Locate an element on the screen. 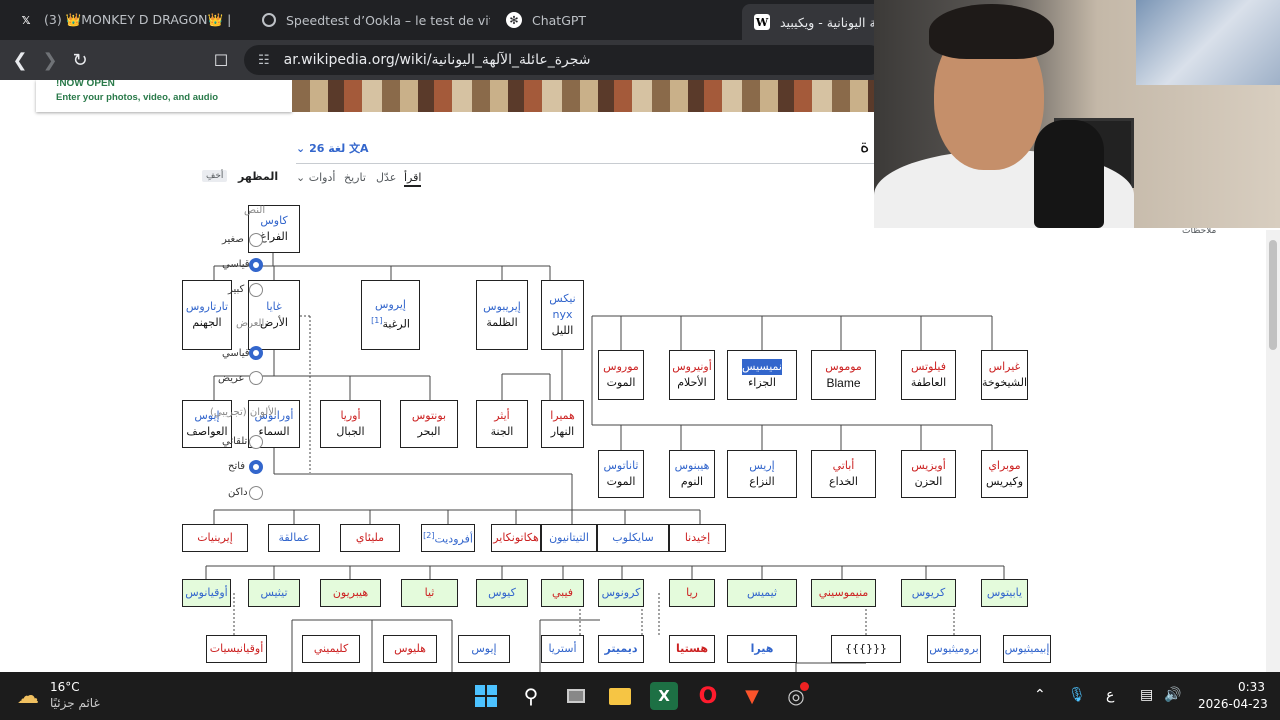 Image resolution: width=1280 pixels, height=720 pixels. label-size-large: كبير is located at coordinates (236, 289).